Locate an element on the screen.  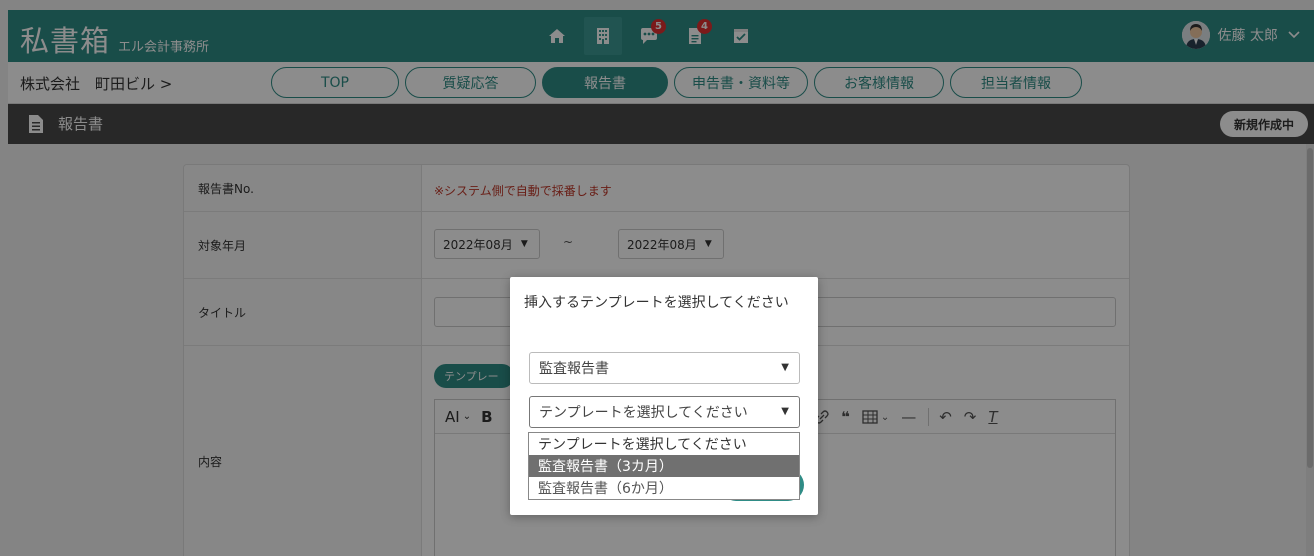
template-category-select: 監査報告書 ▼ is located at coordinates (664, 368).